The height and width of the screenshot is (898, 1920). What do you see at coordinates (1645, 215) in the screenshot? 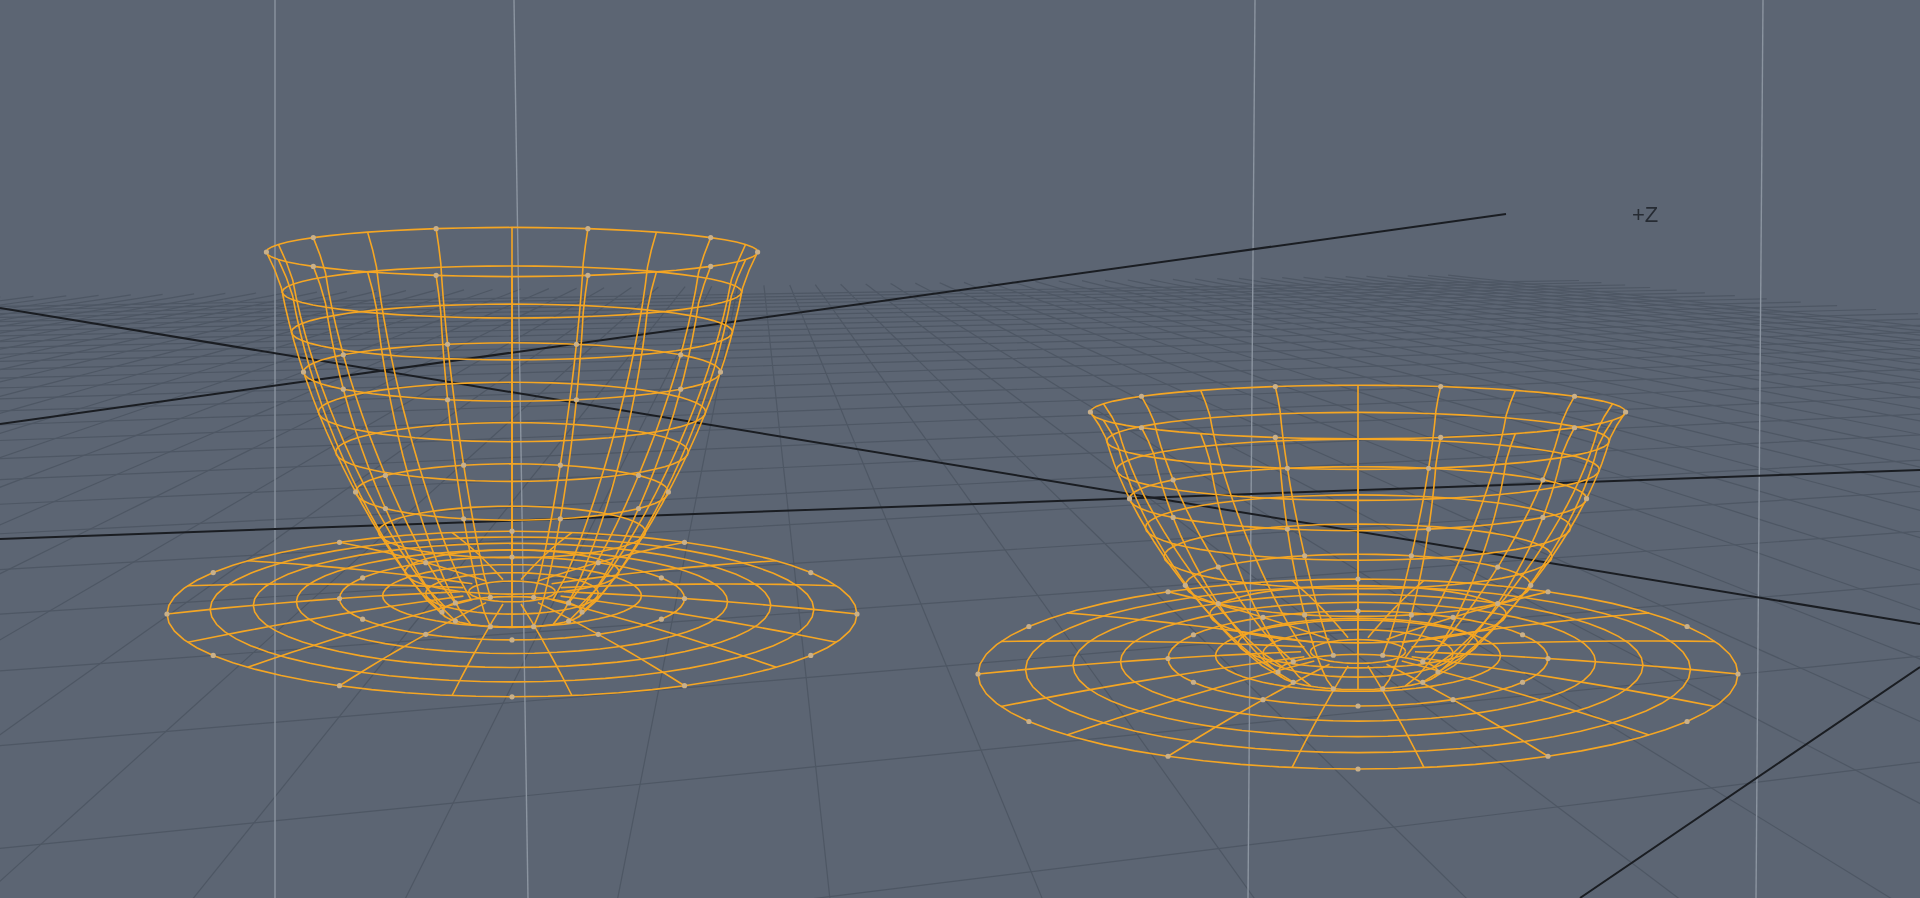
I see `axis-label: +Z` at bounding box center [1645, 215].